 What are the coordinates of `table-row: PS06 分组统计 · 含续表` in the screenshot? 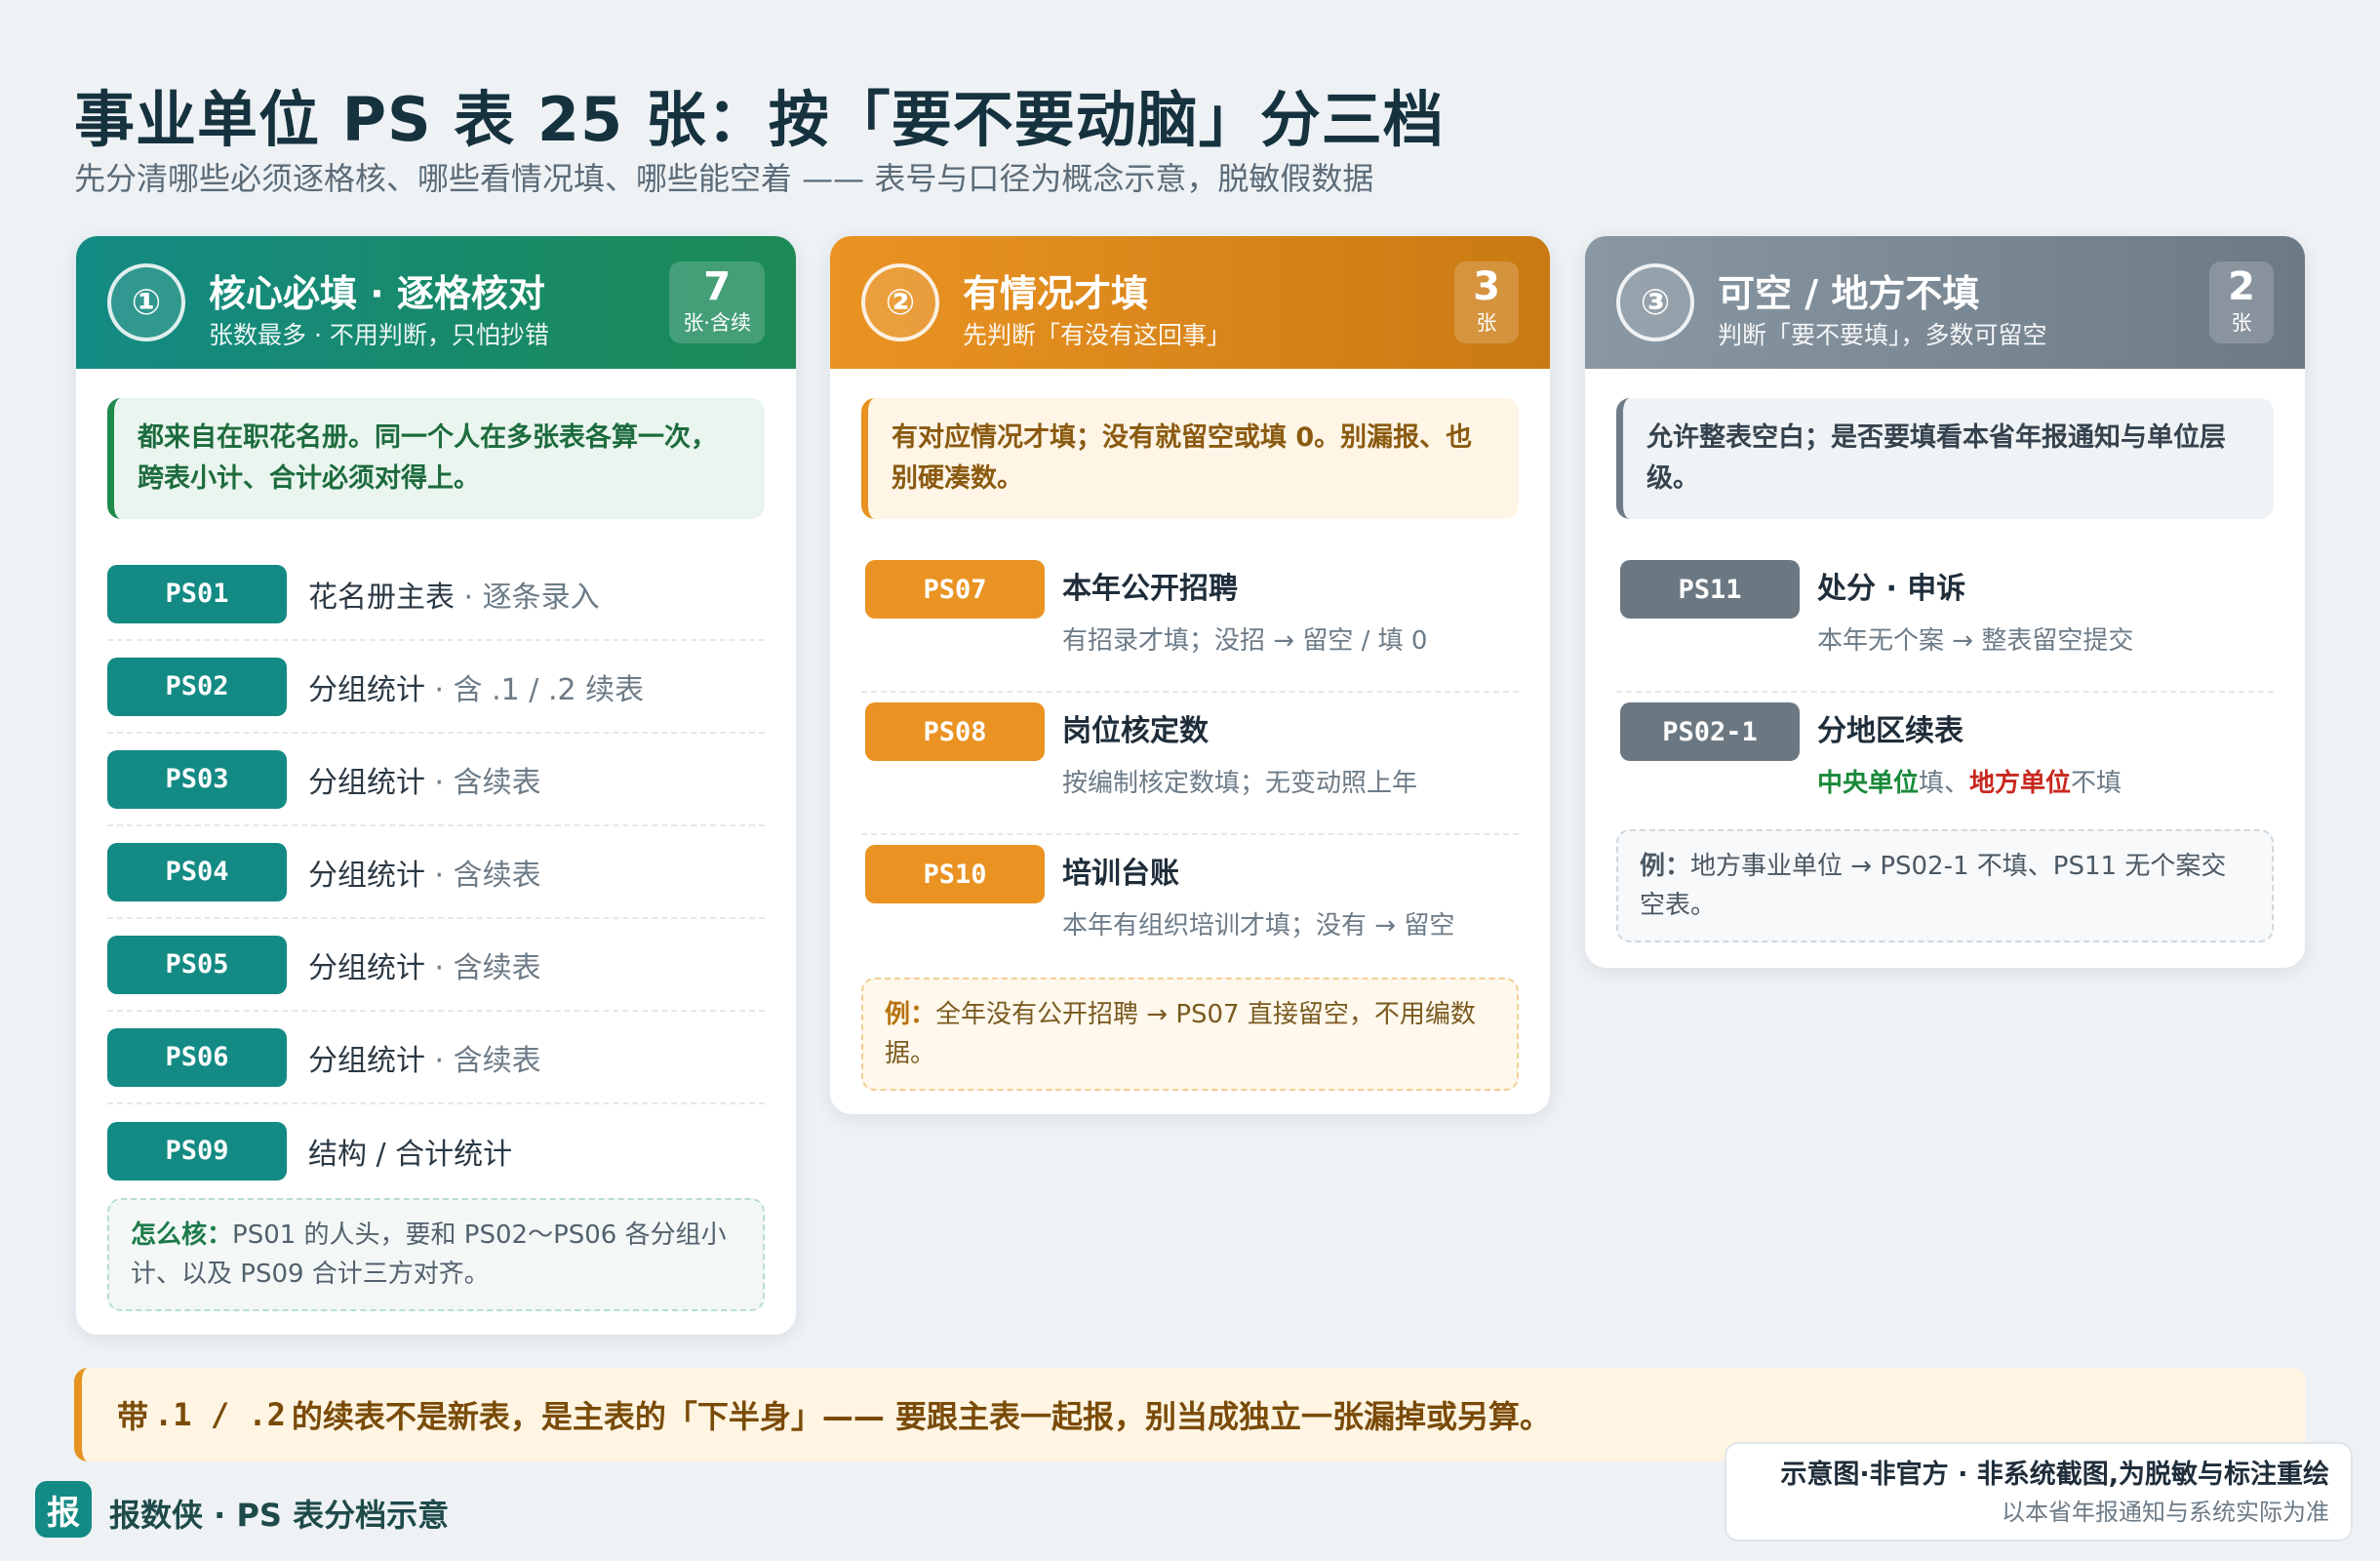 It's located at (436, 1058).